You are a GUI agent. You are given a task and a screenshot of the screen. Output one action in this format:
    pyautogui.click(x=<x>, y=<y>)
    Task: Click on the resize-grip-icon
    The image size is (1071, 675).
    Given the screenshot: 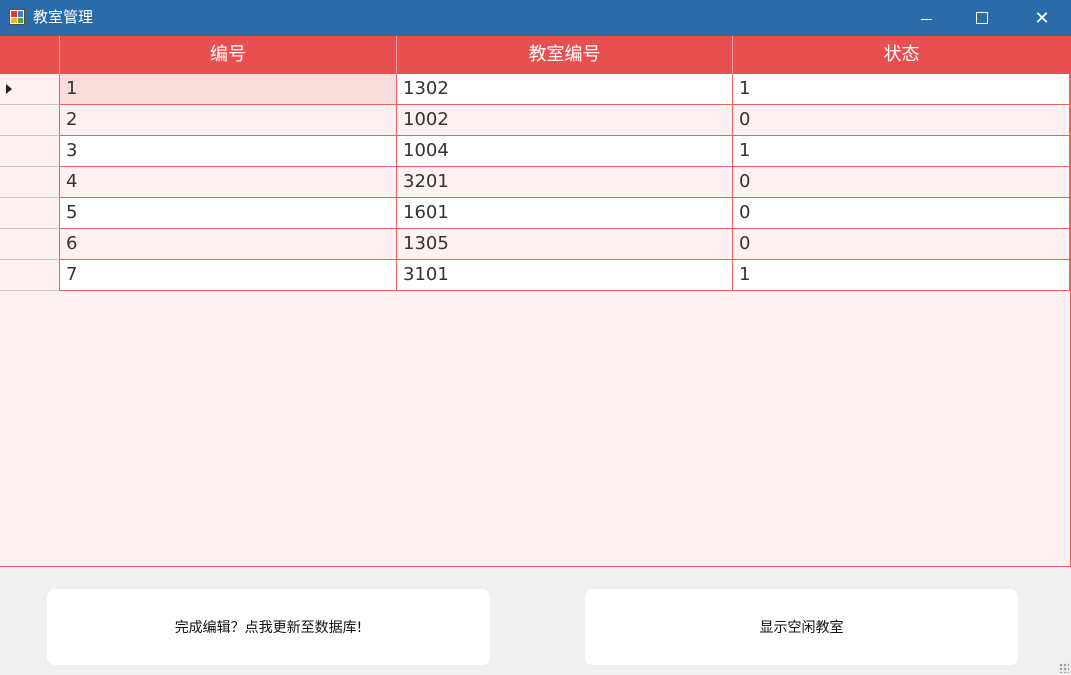 What is the action you would take?
    pyautogui.click(x=1064, y=668)
    